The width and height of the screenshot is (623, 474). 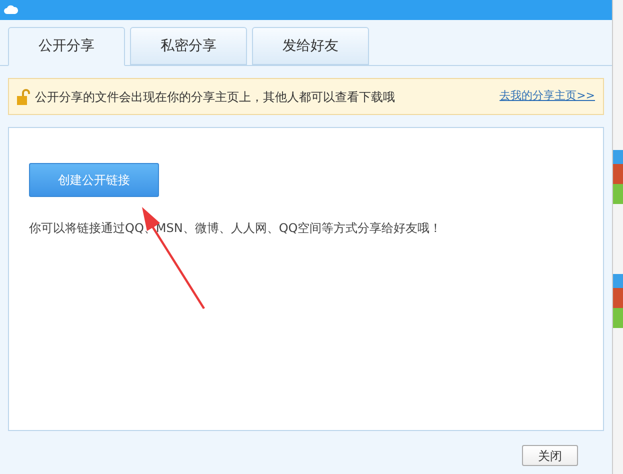 I want to click on cloud-logo-icon, so click(x=11, y=10).